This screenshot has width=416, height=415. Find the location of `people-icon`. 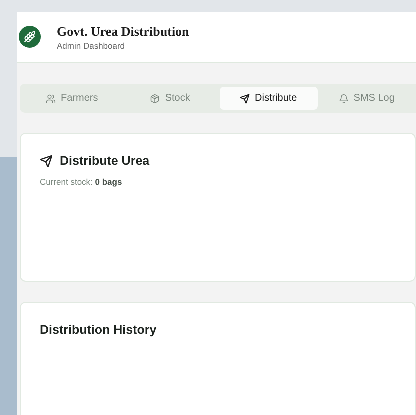

people-icon is located at coordinates (51, 99).